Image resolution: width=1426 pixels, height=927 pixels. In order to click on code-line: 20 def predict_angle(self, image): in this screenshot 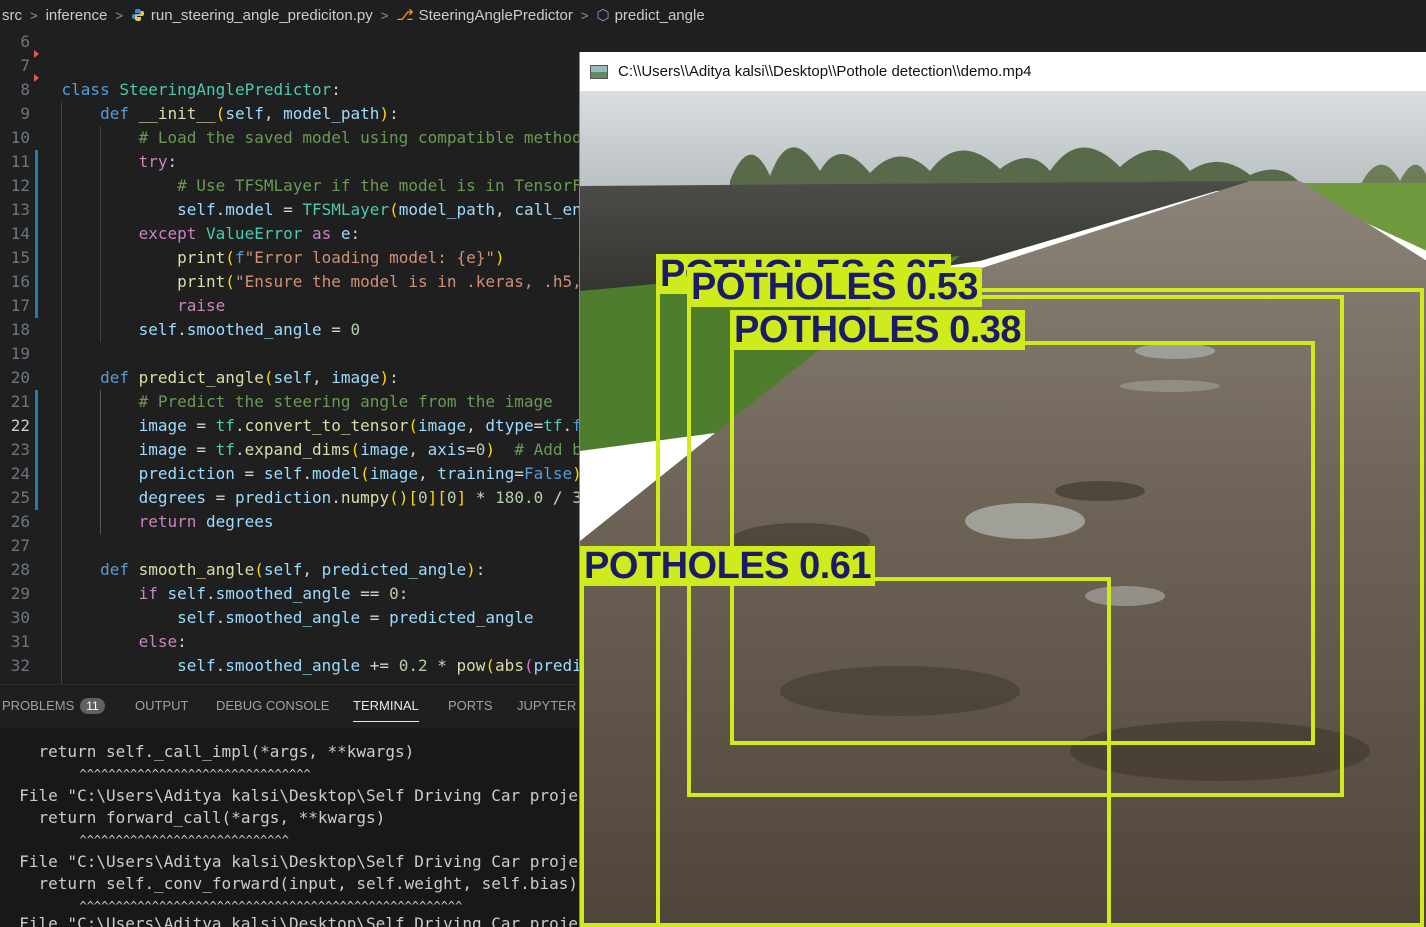, I will do `click(290, 378)`.